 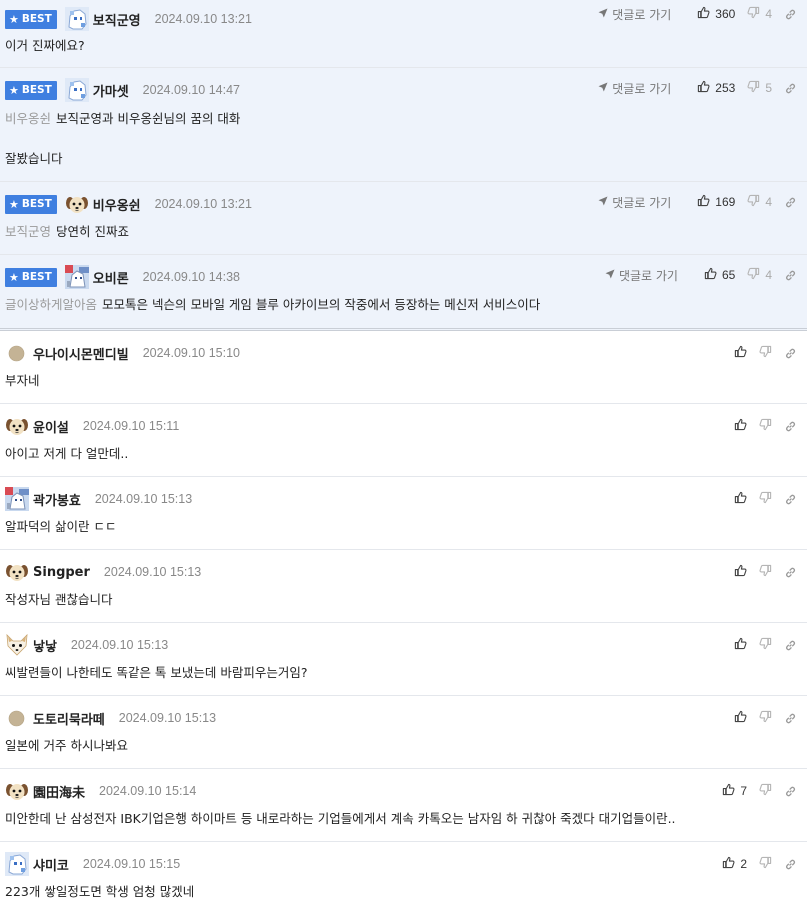 I want to click on author-name: 園田海未, so click(x=59, y=791).